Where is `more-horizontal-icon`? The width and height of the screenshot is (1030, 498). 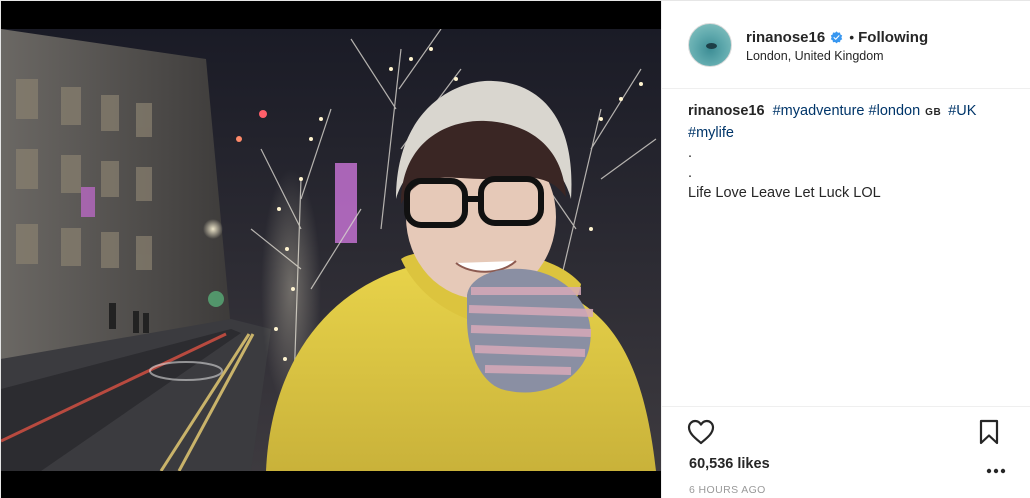
more-horizontal-icon is located at coordinates (996, 471).